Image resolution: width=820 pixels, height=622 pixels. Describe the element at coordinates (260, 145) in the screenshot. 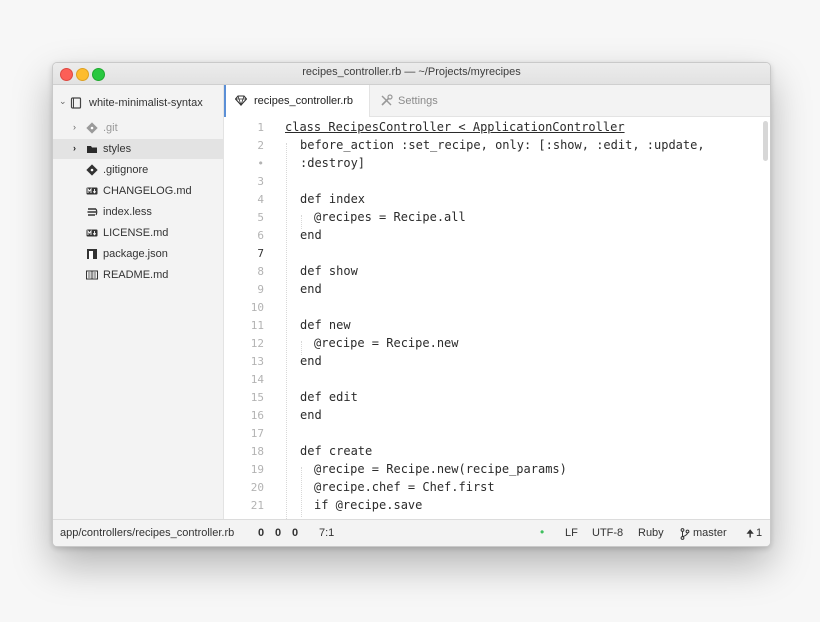

I see `line-number: 2` at that location.